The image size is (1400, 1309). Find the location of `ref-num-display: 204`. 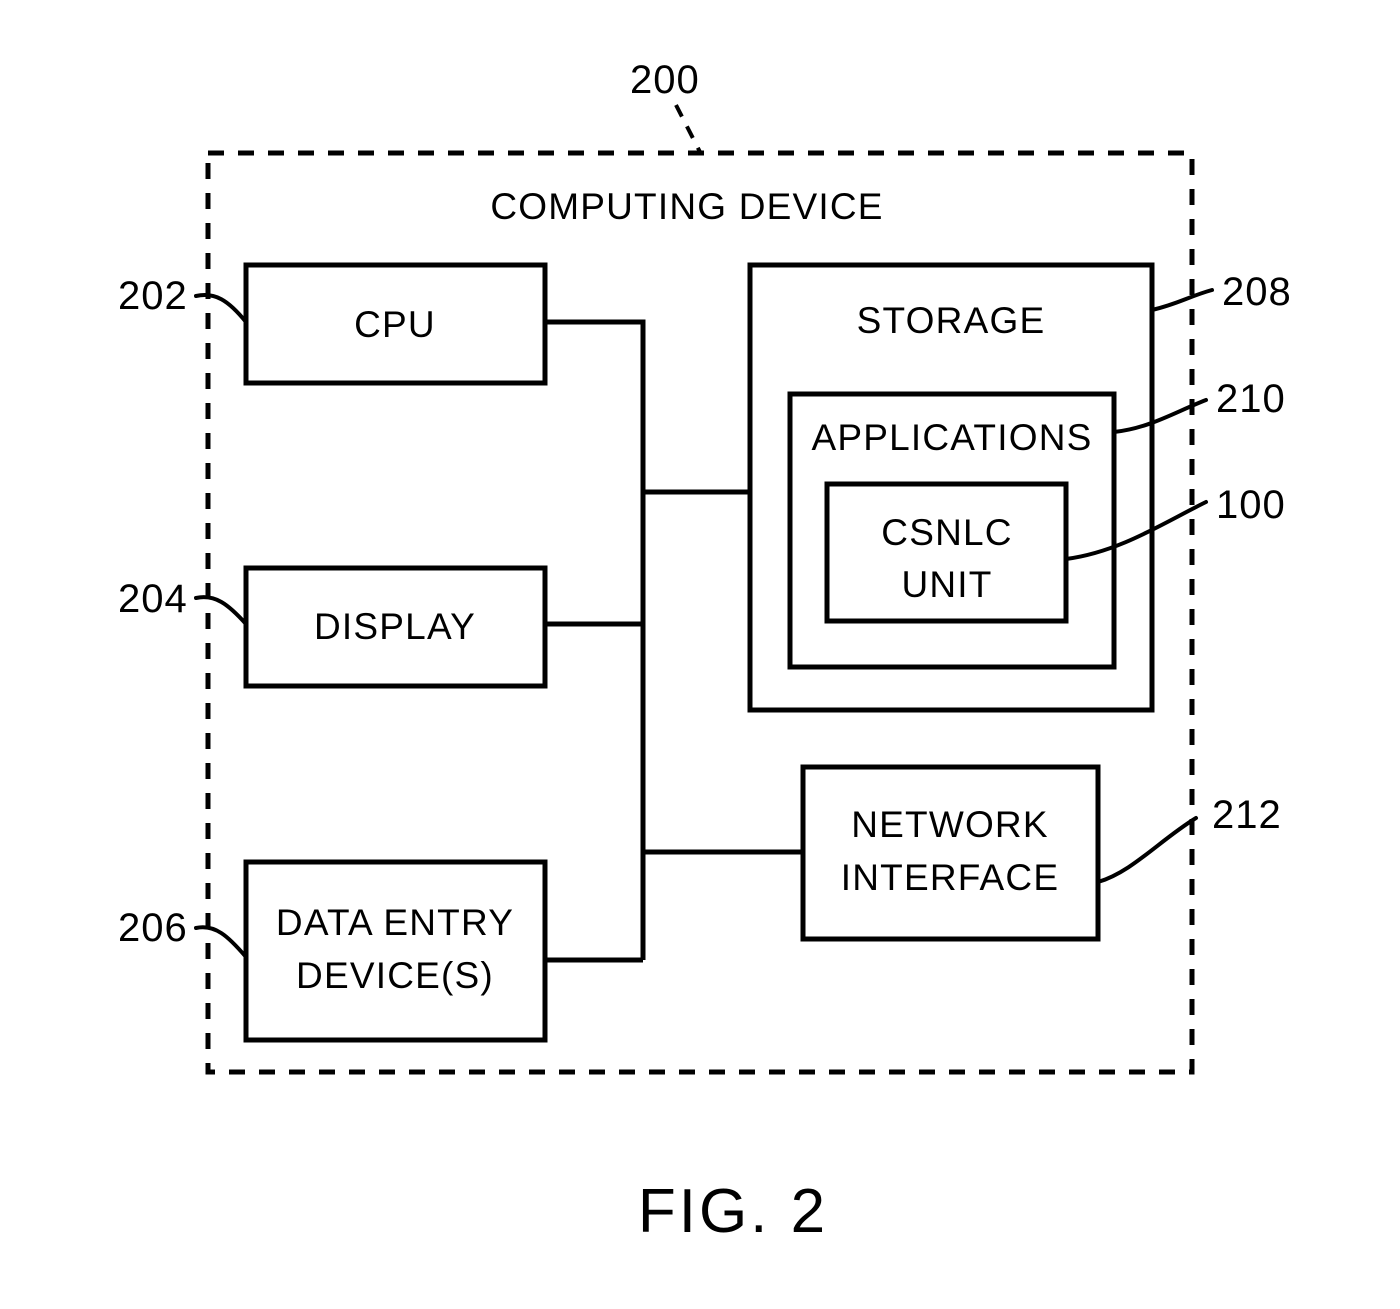

ref-num-display: 204 is located at coordinates (153, 599).